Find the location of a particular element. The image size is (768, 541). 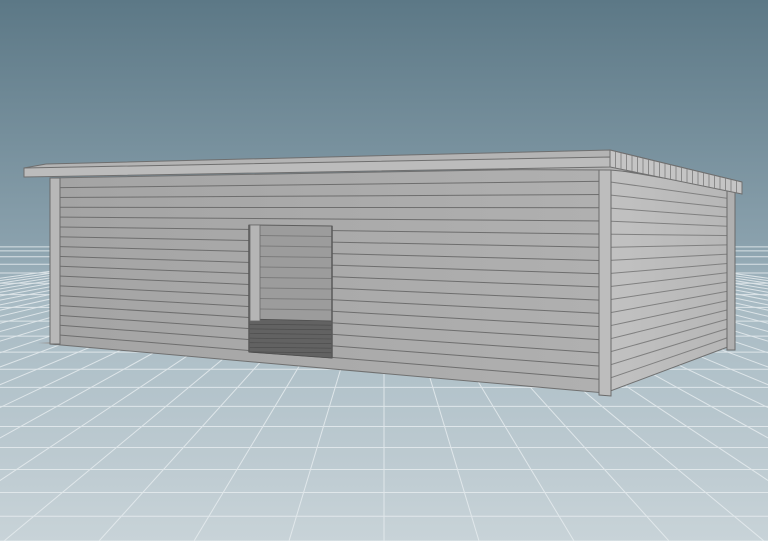

door-jamb-post is located at coordinates (255, 273).